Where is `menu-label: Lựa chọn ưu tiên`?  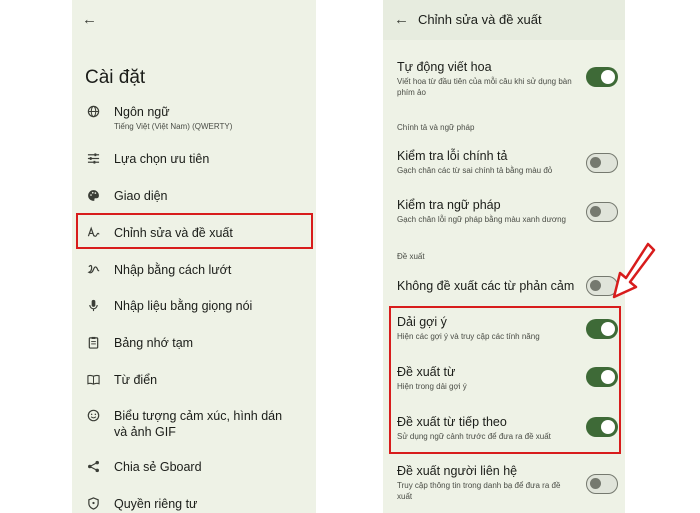
menu-label: Lựa chọn ưu tiên is located at coordinates (162, 159).